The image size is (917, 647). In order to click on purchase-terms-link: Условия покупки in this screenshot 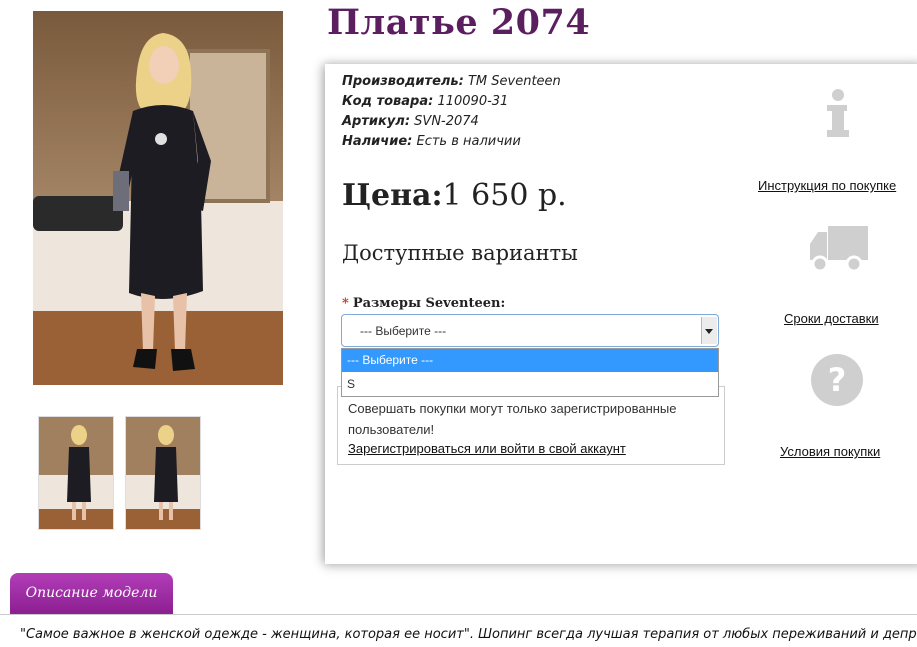, I will do `click(830, 451)`.